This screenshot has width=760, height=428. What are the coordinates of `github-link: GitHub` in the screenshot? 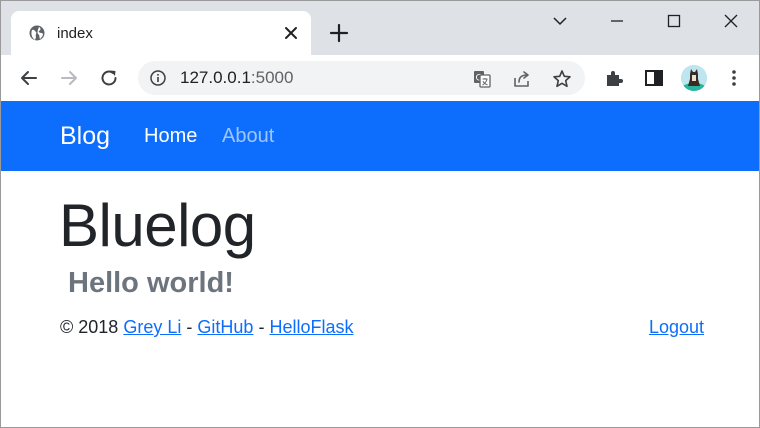 It's located at (225, 327).